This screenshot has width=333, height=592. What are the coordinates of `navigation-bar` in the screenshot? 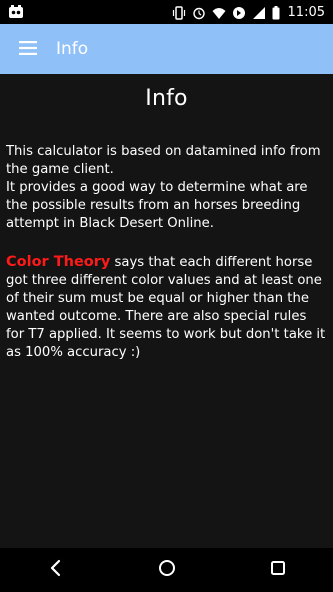 It's located at (166, 570).